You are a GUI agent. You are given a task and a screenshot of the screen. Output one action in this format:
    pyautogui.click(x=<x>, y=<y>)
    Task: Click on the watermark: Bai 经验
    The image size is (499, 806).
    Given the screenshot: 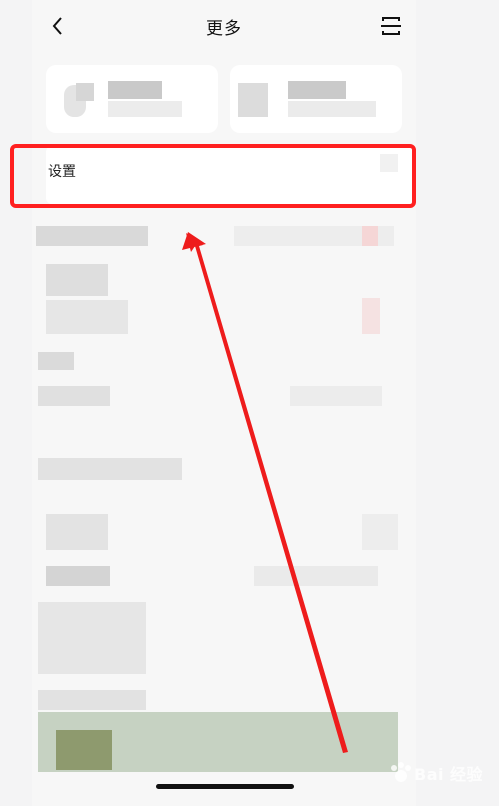 What is the action you would take?
    pyautogui.click(x=440, y=772)
    